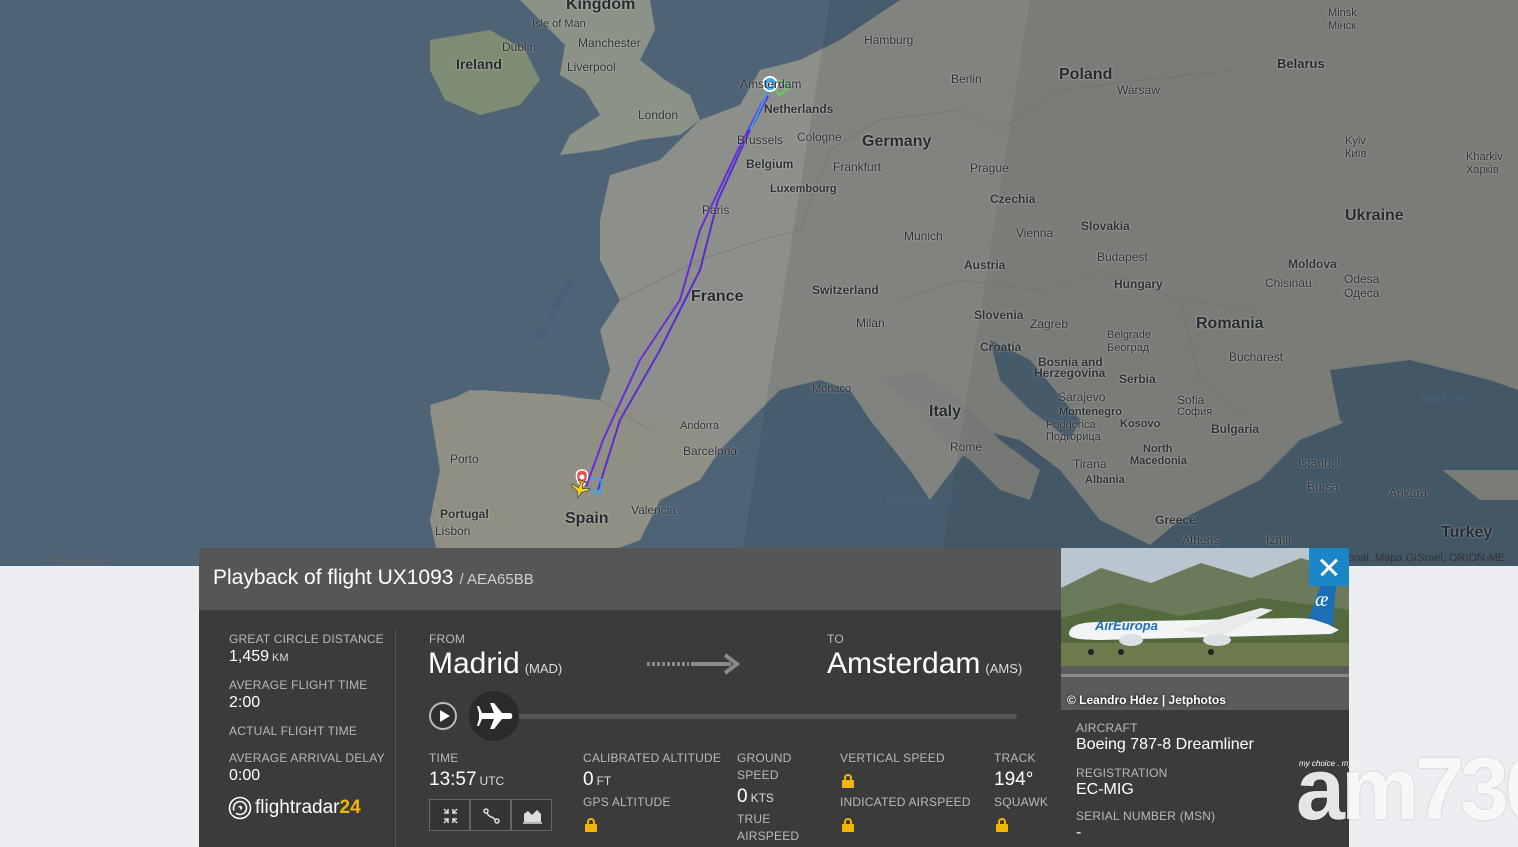  Describe the element at coordinates (985, 265) in the screenshot. I see `city-label: Austria` at that location.